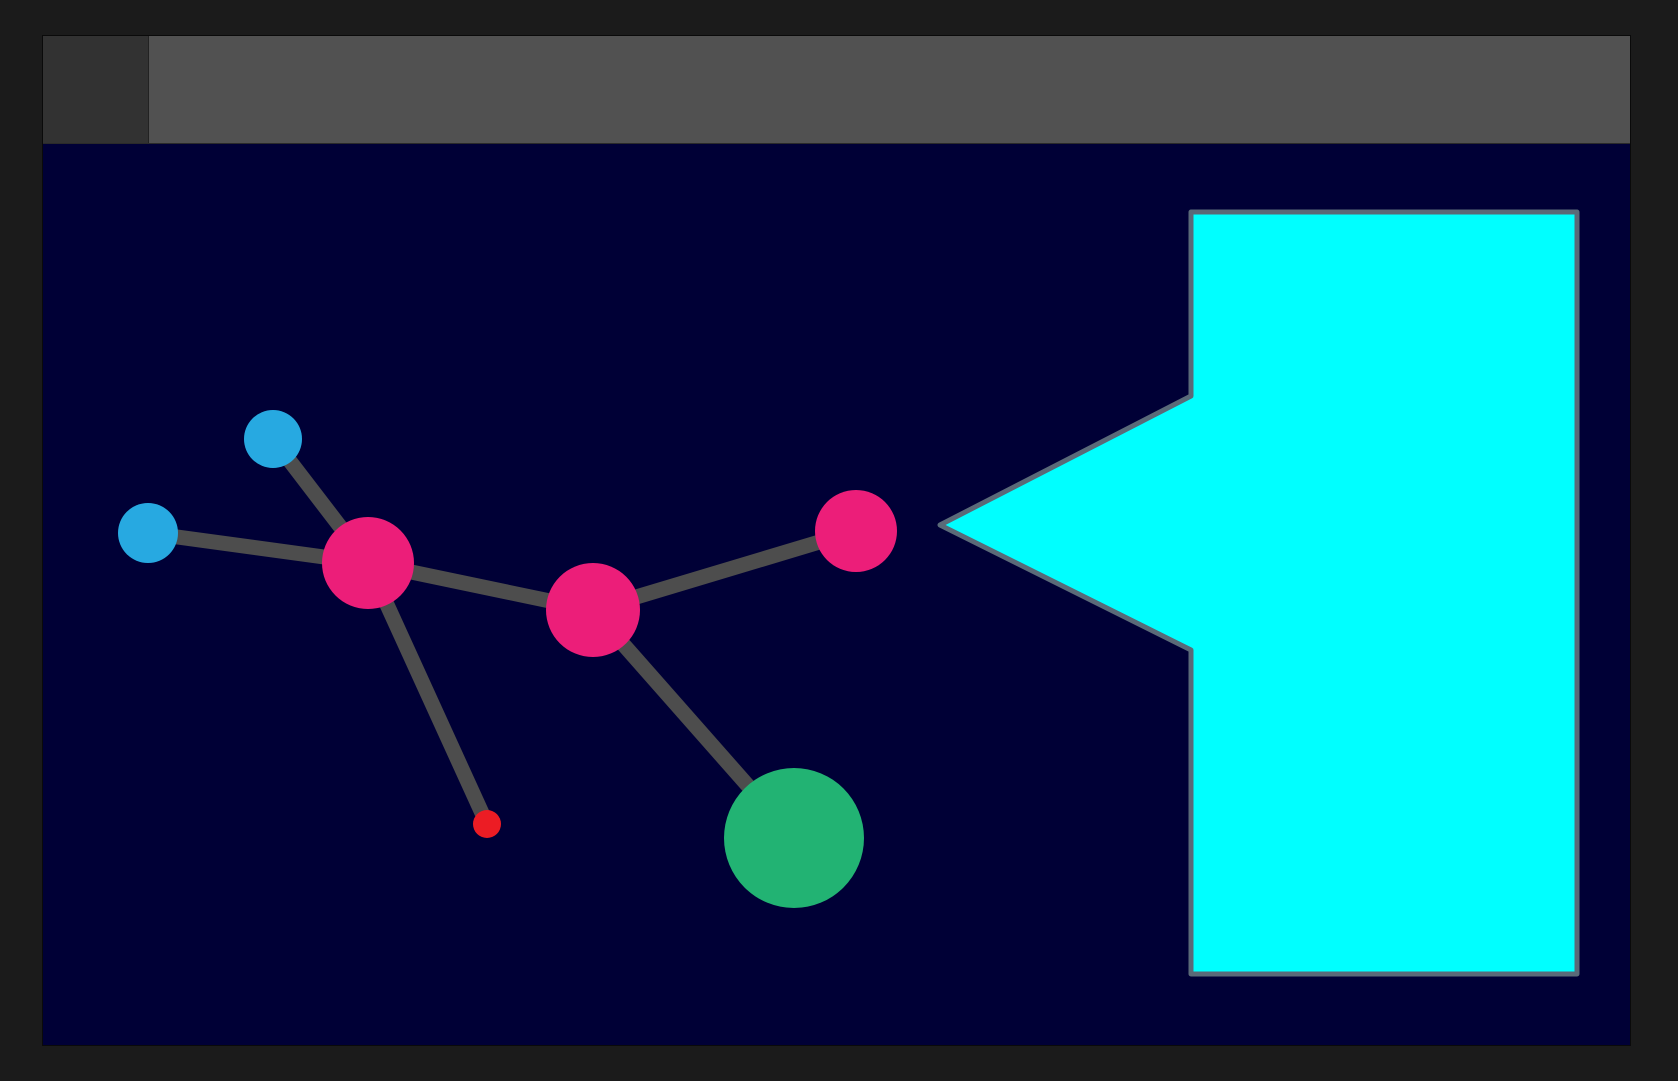  I want to click on magenta-node-right, so click(856, 531).